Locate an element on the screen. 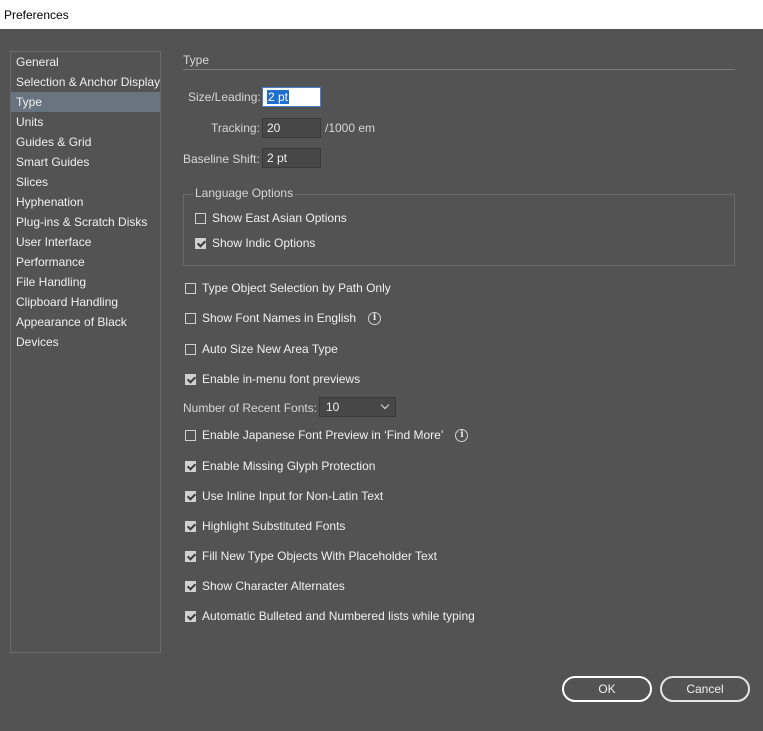  tracking-field: 20 is located at coordinates (291, 128).